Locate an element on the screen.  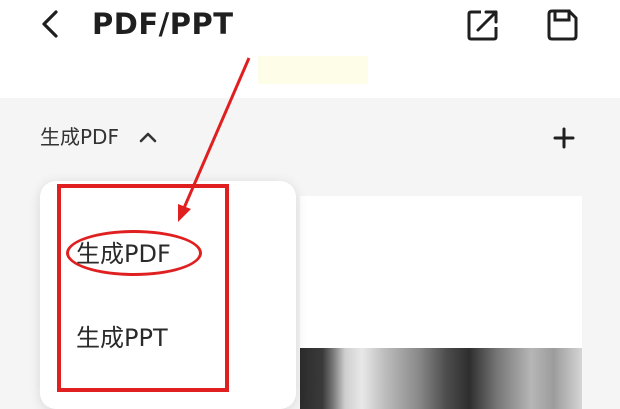
section-dropdown-toggle: 生成PDF is located at coordinates (98, 137).